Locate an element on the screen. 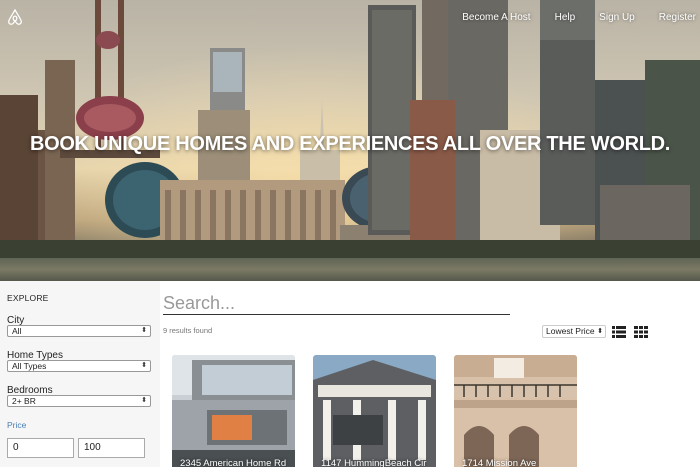  results-count: 9 results found is located at coordinates (188, 330).